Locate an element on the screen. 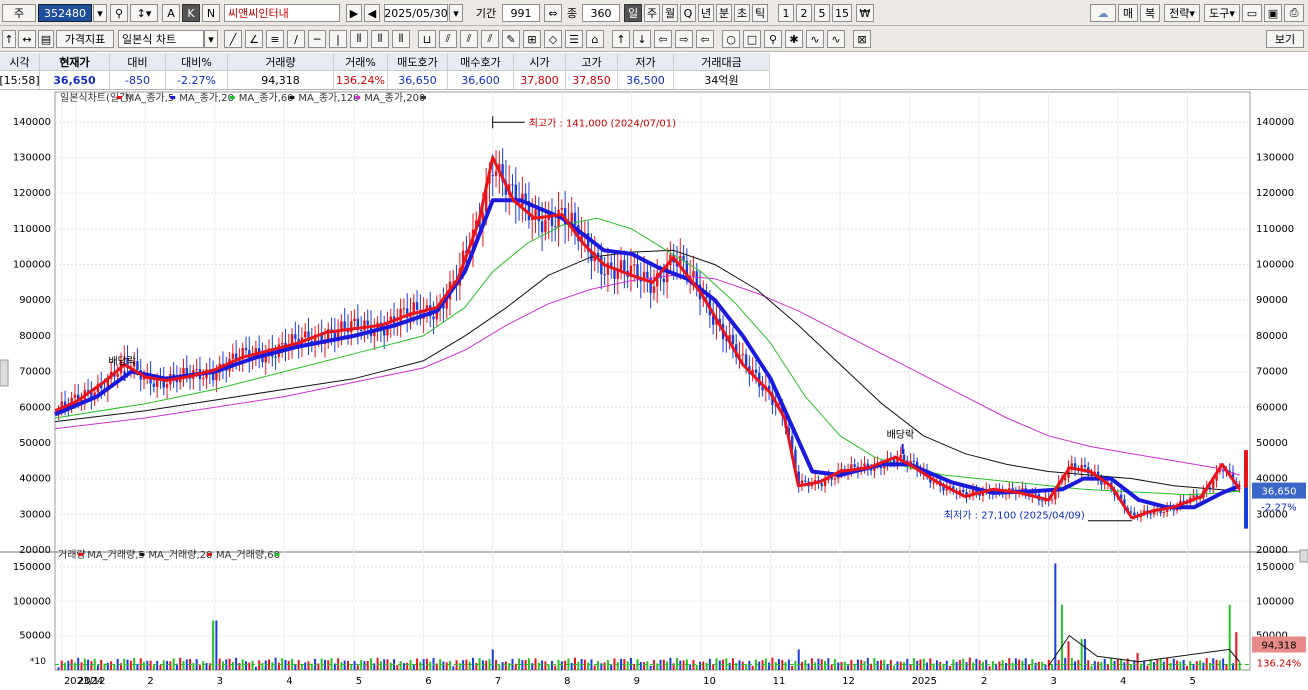 This screenshot has width=1308, height=690. clear-icon: ⊠ is located at coordinates (862, 39).